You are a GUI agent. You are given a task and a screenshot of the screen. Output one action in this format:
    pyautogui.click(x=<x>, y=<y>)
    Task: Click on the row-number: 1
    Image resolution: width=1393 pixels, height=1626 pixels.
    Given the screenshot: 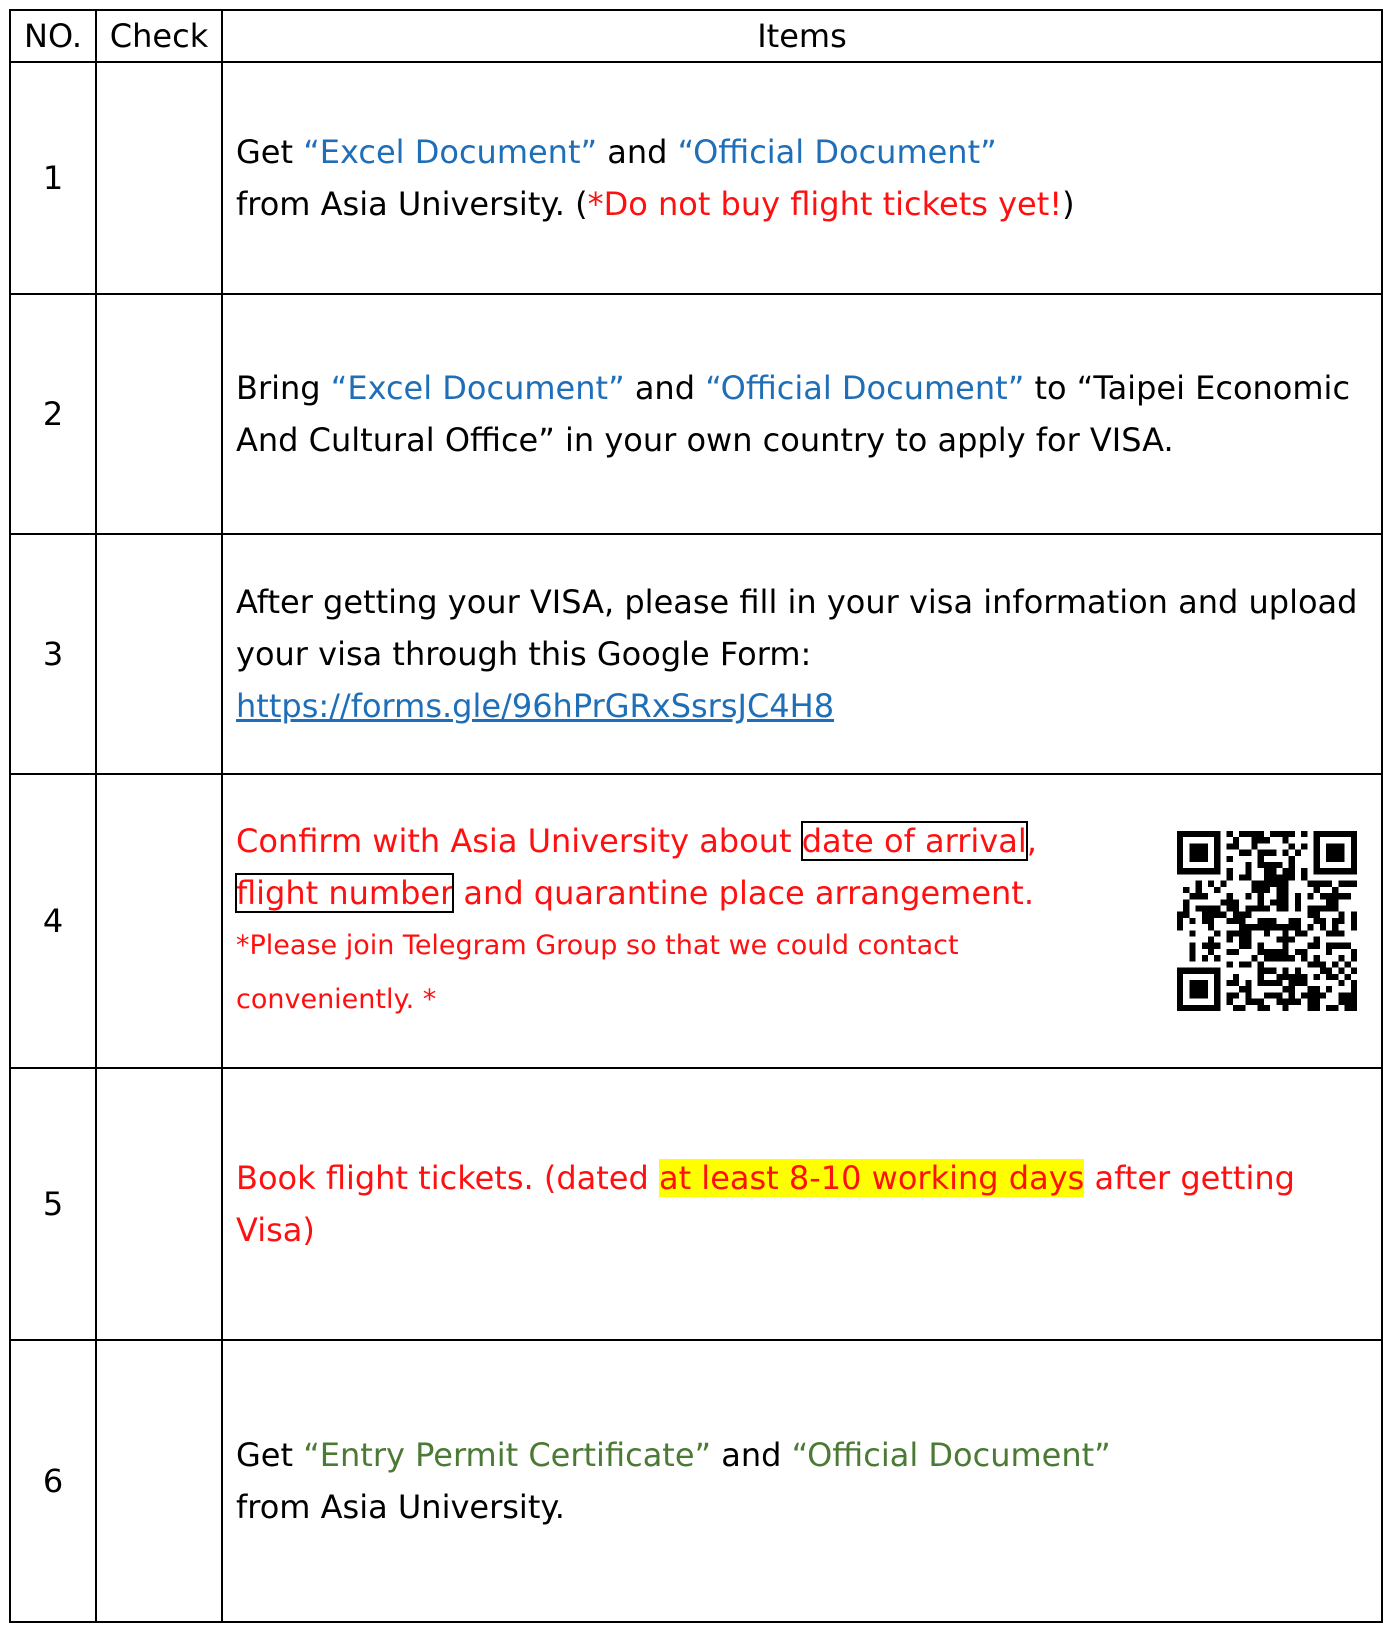 What is the action you would take?
    pyautogui.click(x=53, y=178)
    